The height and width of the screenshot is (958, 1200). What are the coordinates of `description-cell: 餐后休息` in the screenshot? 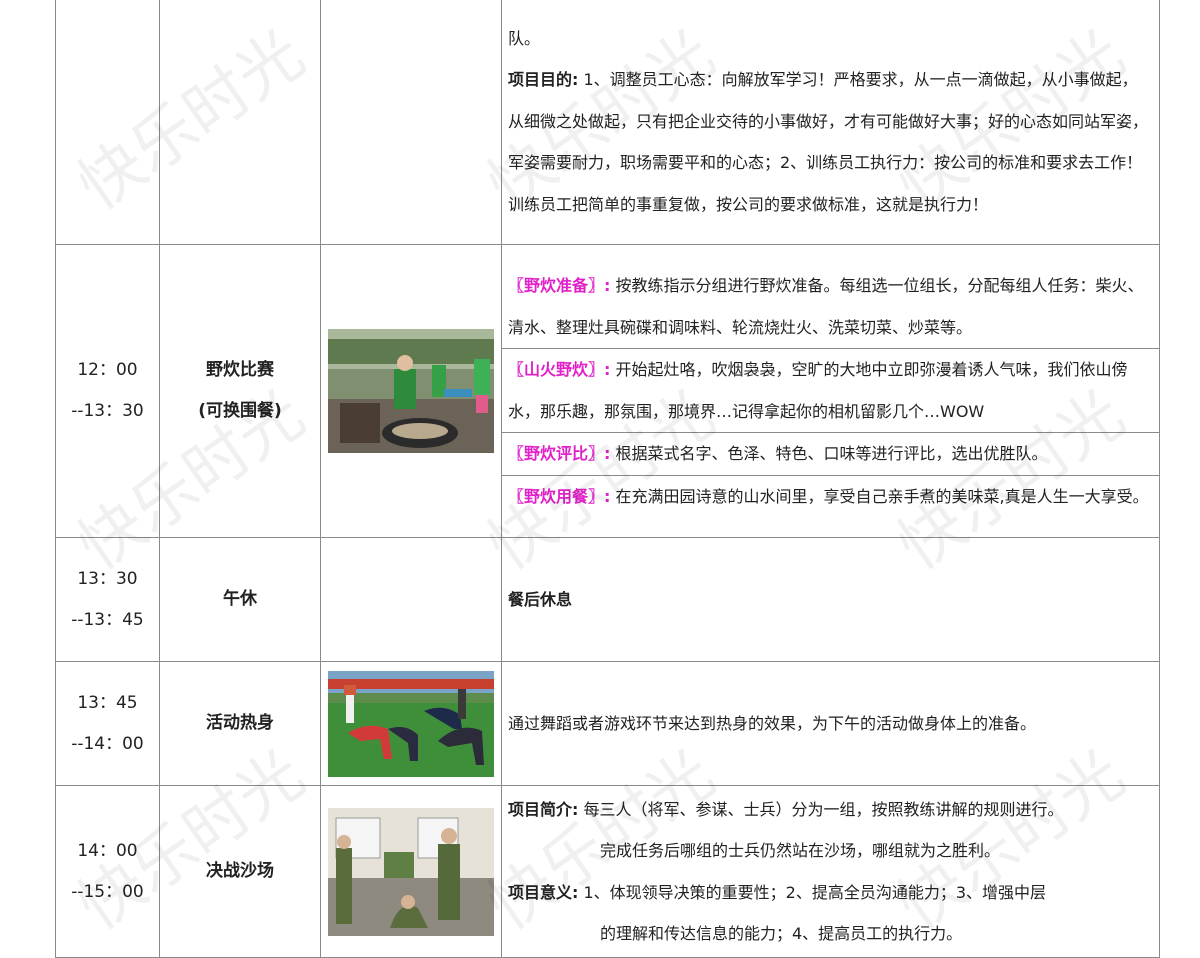 It's located at (830, 599).